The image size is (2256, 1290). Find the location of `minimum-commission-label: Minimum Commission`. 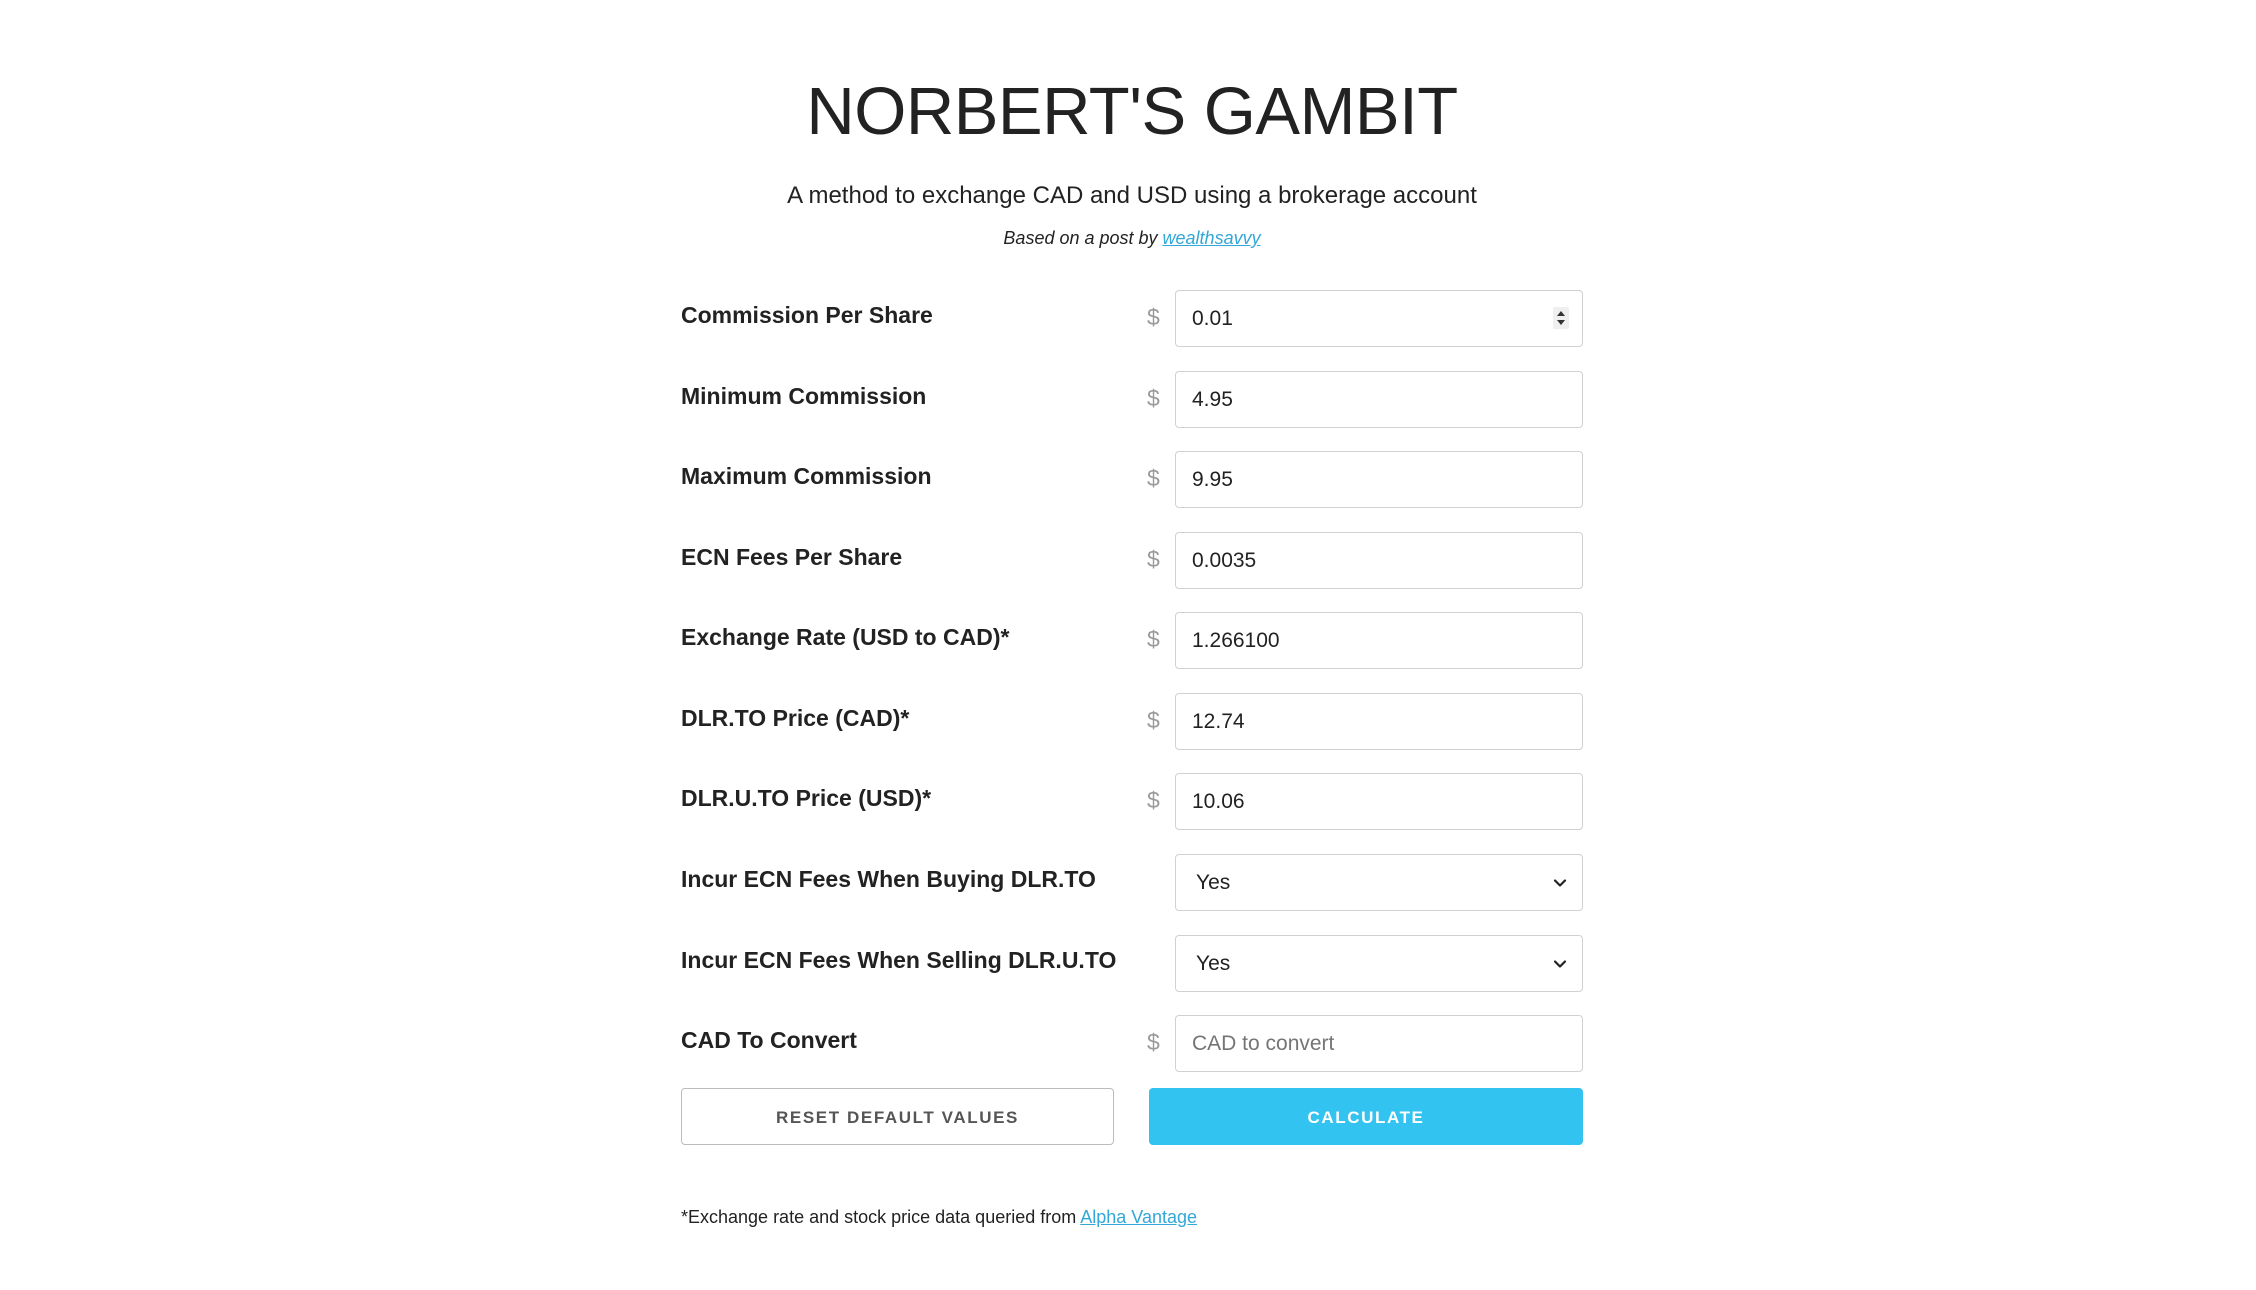

minimum-commission-label: Minimum Commission is located at coordinates (804, 396).